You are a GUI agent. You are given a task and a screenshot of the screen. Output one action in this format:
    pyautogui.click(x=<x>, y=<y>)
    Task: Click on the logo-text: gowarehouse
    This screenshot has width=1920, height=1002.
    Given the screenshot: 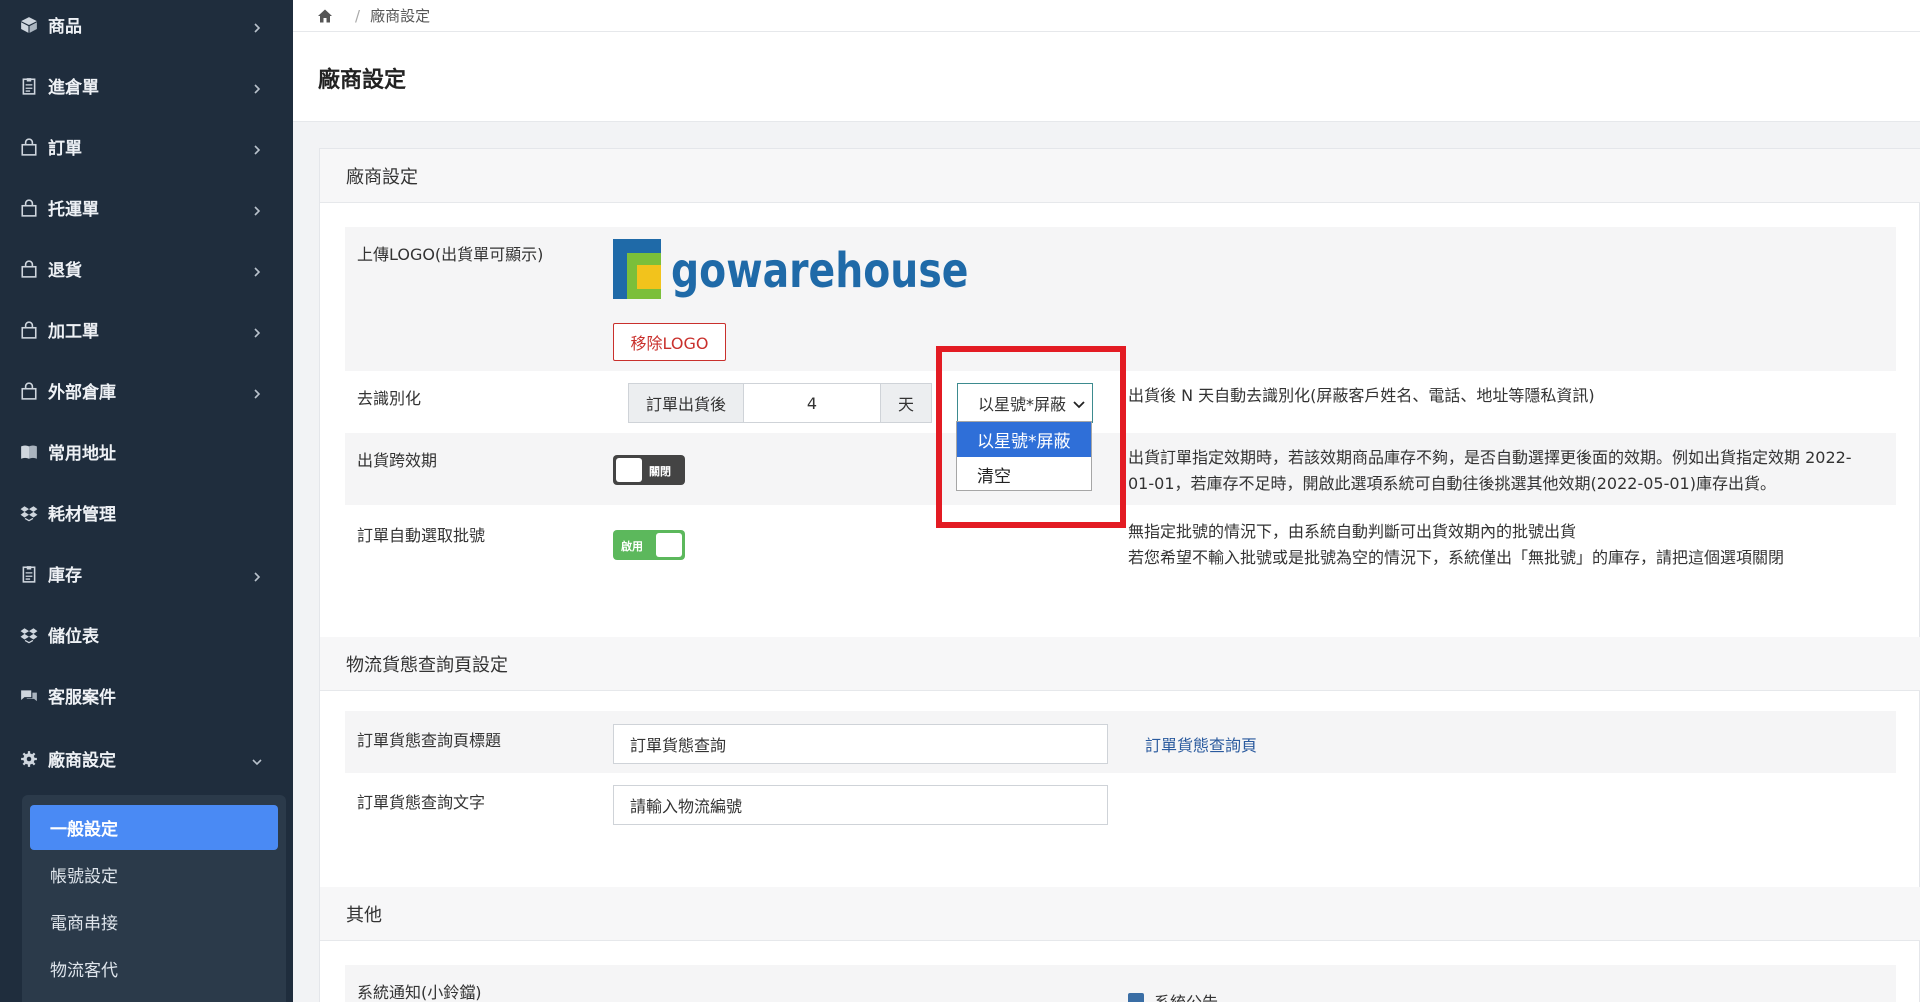 What is the action you would take?
    pyautogui.click(x=820, y=271)
    